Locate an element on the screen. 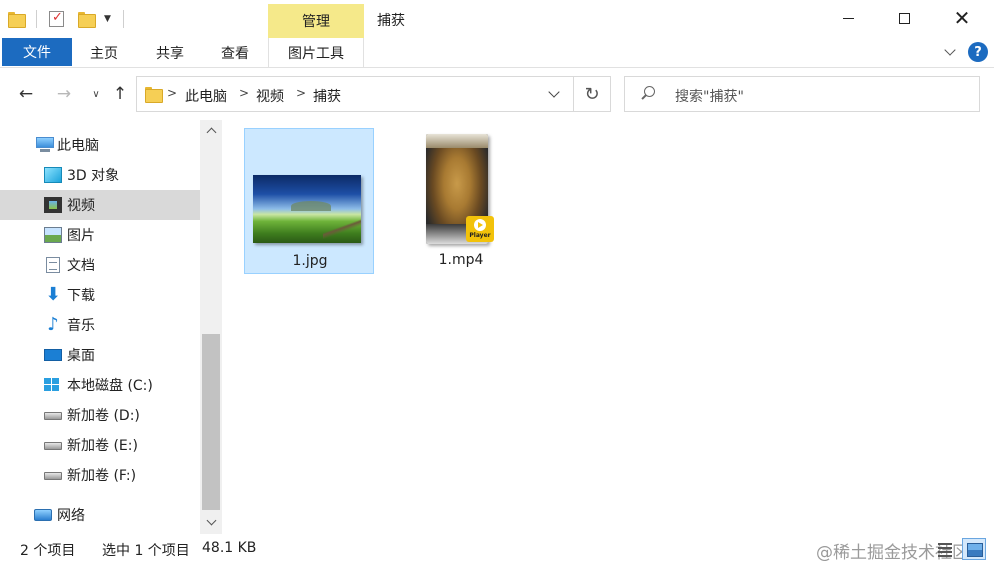 The height and width of the screenshot is (564, 994). recent-locations-button: ∨ is located at coordinates (96, 94).